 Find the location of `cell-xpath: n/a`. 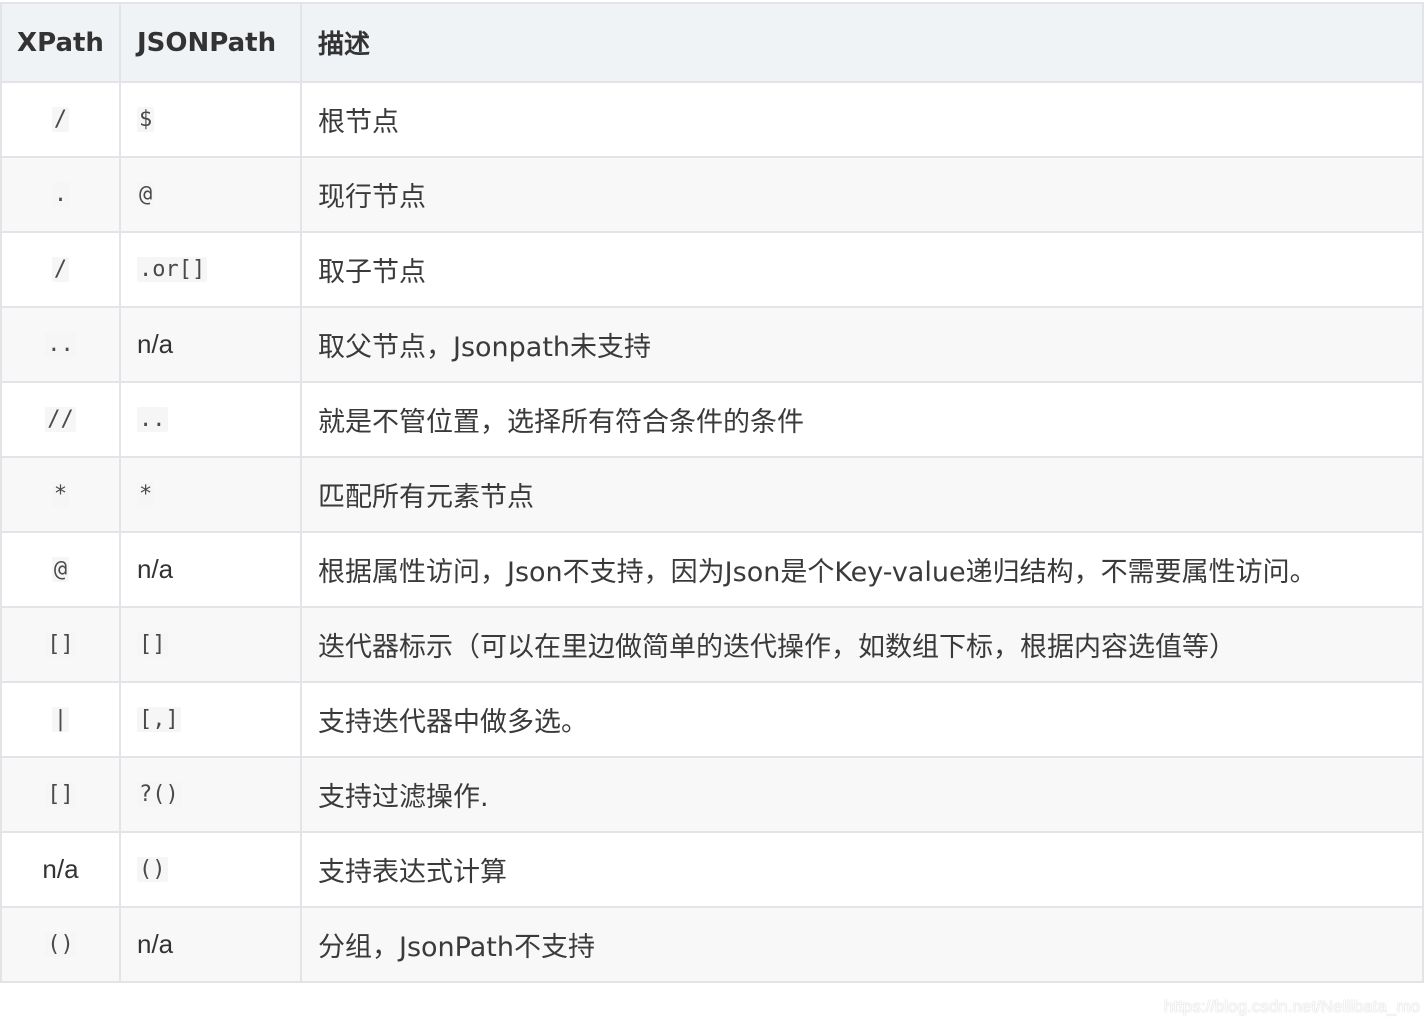

cell-xpath: n/a is located at coordinates (60, 869).